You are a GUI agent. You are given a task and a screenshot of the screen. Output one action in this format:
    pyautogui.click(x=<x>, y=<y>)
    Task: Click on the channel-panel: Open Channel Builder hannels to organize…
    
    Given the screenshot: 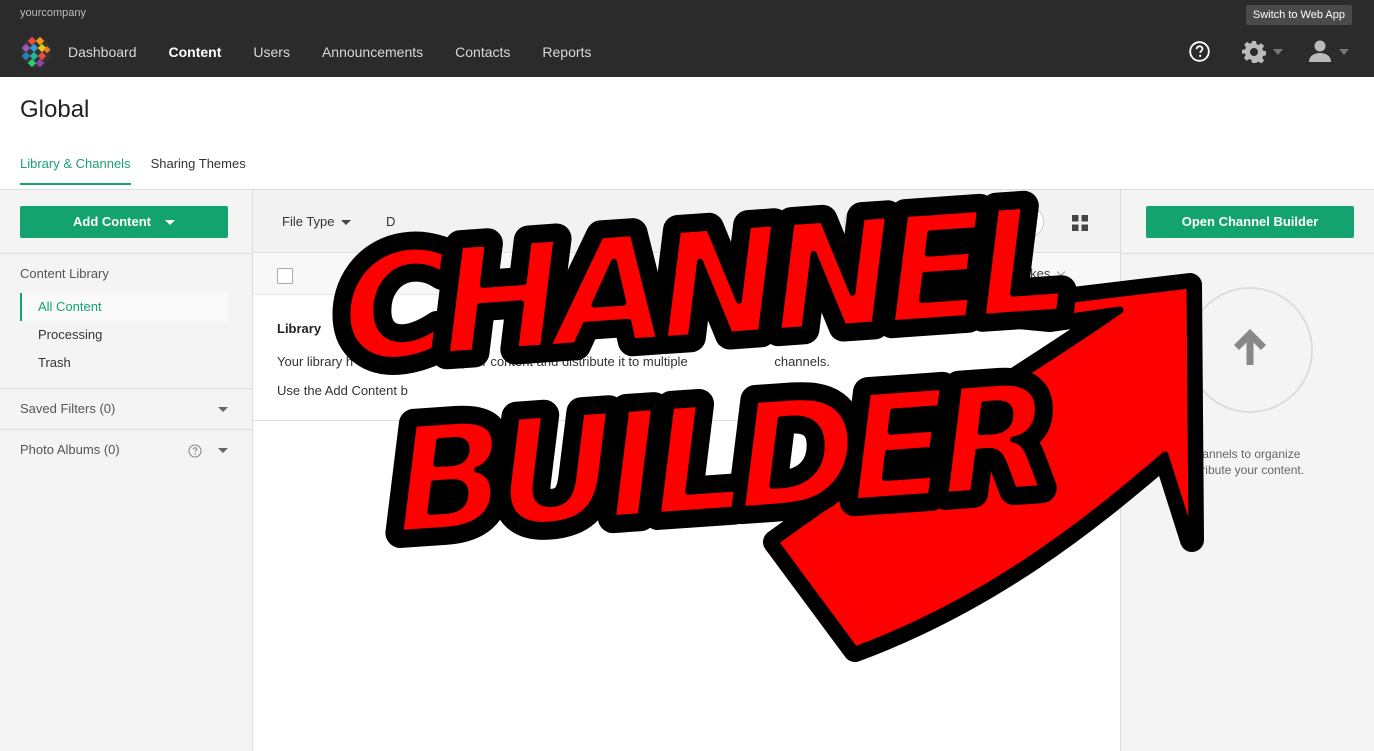 What is the action you would take?
    pyautogui.click(x=1247, y=470)
    